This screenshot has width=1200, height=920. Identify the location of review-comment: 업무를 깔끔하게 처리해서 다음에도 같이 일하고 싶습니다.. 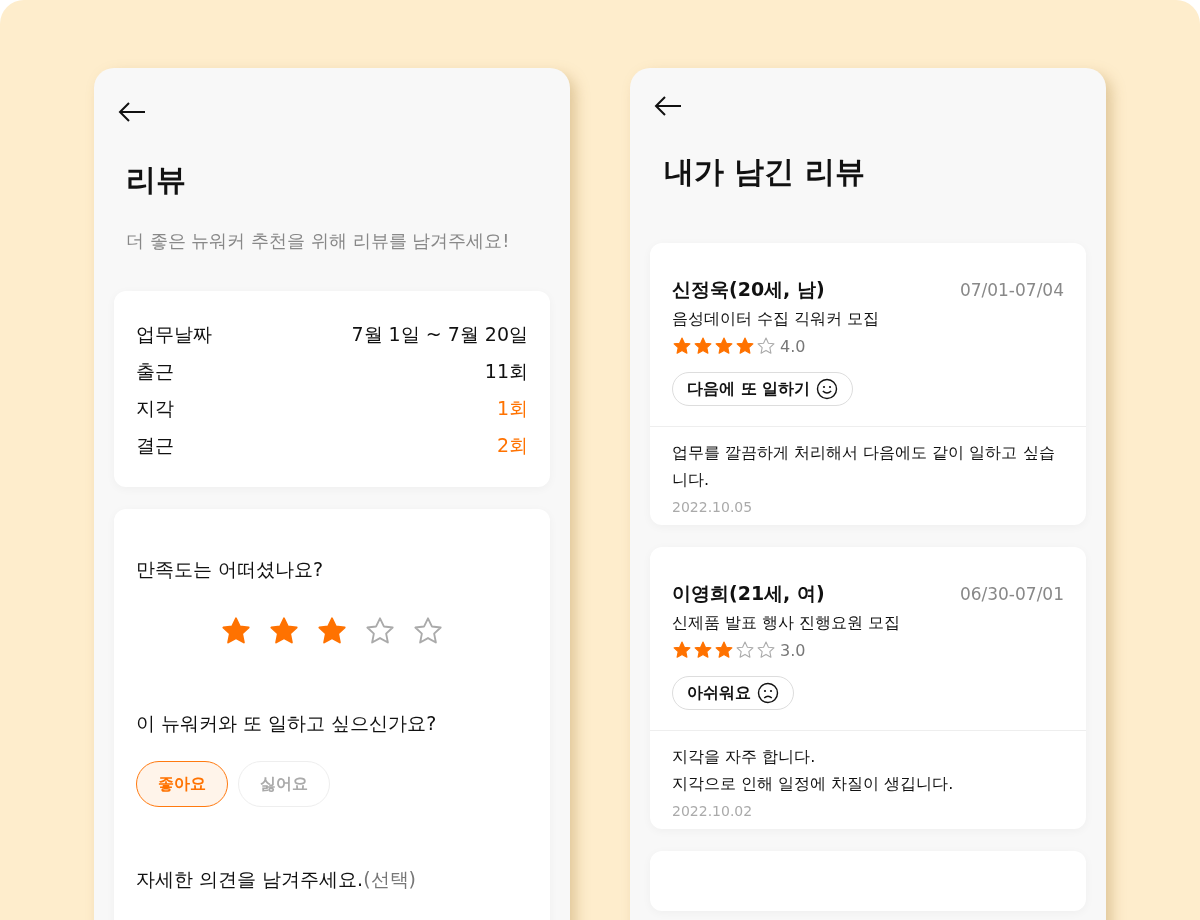
(864, 466).